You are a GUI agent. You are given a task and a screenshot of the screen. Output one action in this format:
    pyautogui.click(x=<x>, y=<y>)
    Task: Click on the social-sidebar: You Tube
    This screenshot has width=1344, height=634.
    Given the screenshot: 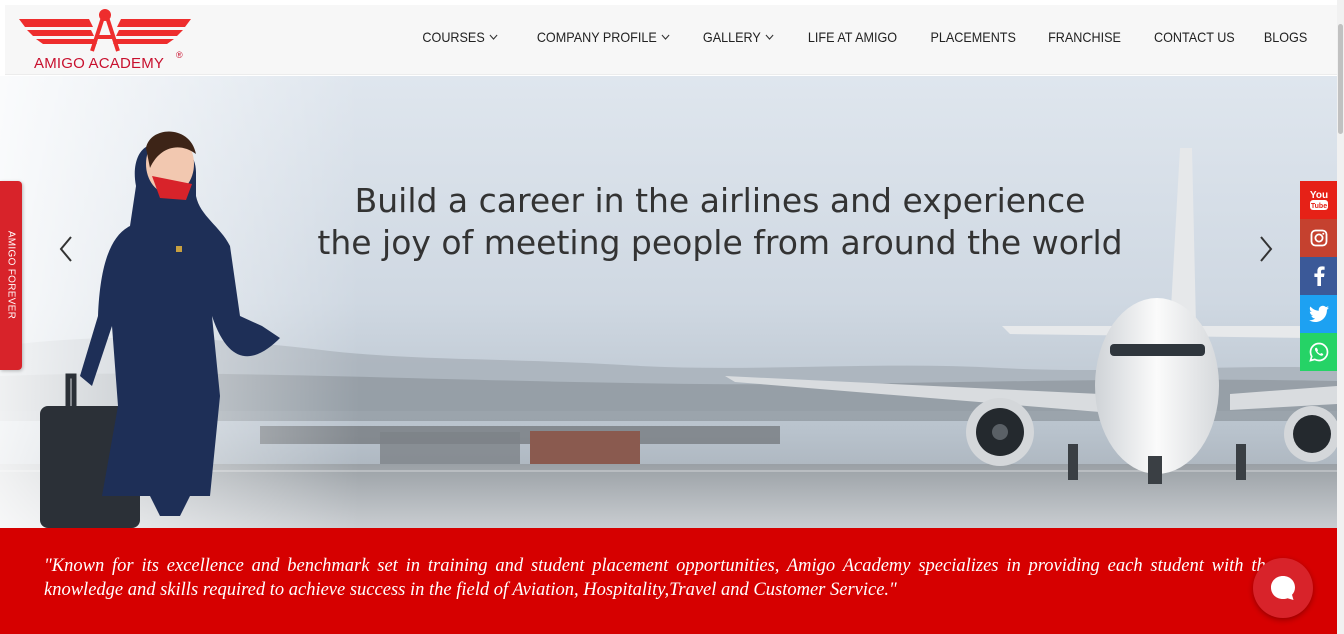 What is the action you would take?
    pyautogui.click(x=1318, y=276)
    